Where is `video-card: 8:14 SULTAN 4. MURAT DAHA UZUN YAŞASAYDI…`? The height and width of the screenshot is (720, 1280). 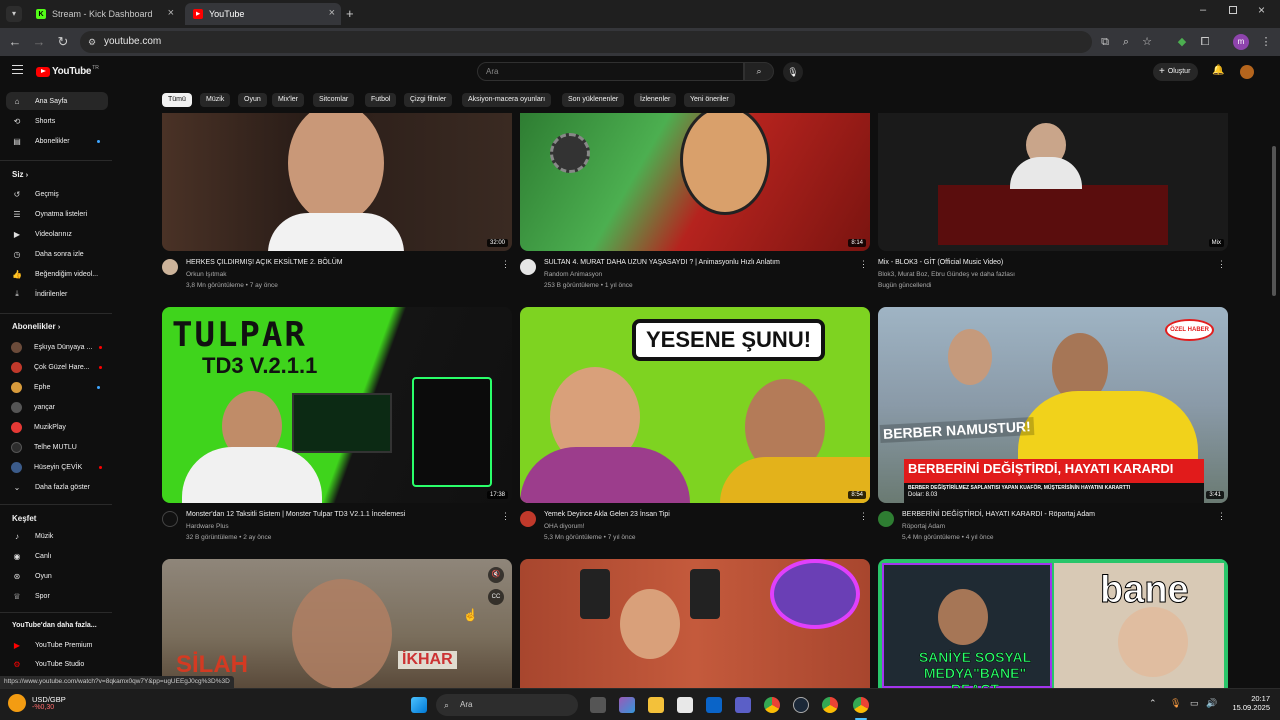
video-card: 8:14 SULTAN 4. MURAT DAHA UZUN YAŞASAYDI… is located at coordinates (695, 201).